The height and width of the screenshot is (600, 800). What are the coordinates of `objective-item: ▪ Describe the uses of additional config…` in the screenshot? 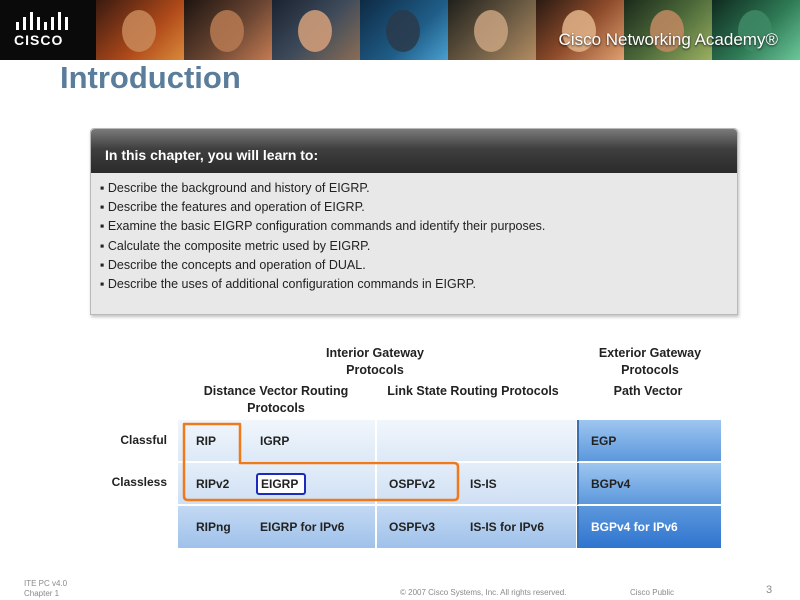 It's located at (288, 283).